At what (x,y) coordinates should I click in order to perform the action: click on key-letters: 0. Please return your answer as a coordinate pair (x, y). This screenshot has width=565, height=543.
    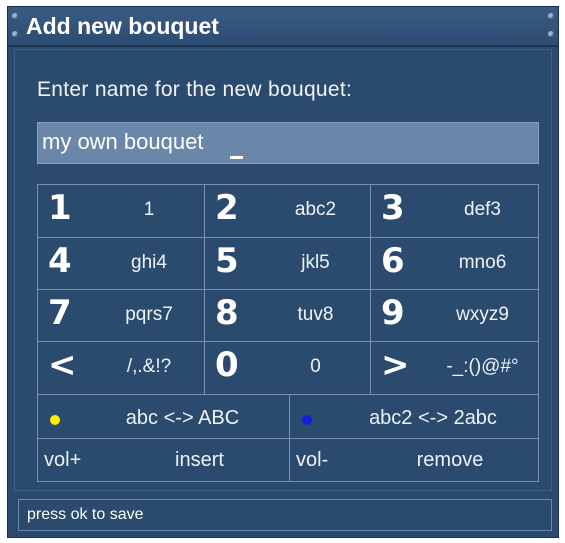
    Looking at the image, I should click on (315, 366).